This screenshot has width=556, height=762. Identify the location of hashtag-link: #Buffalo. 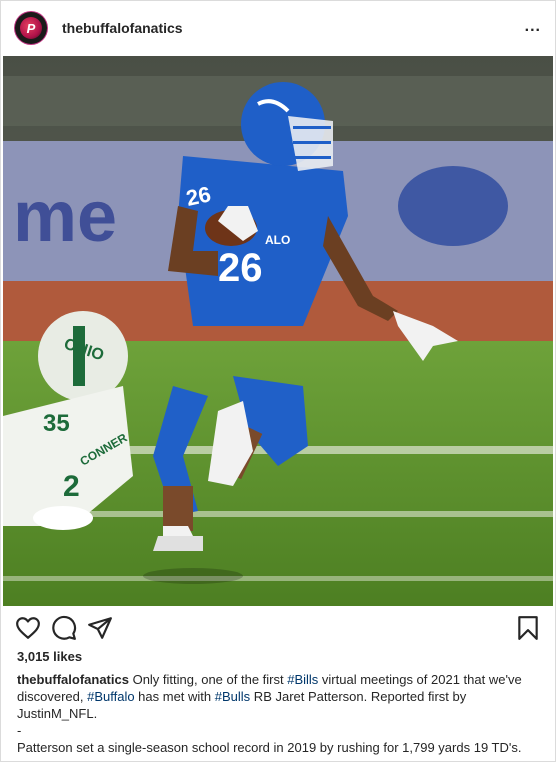
(110, 696).